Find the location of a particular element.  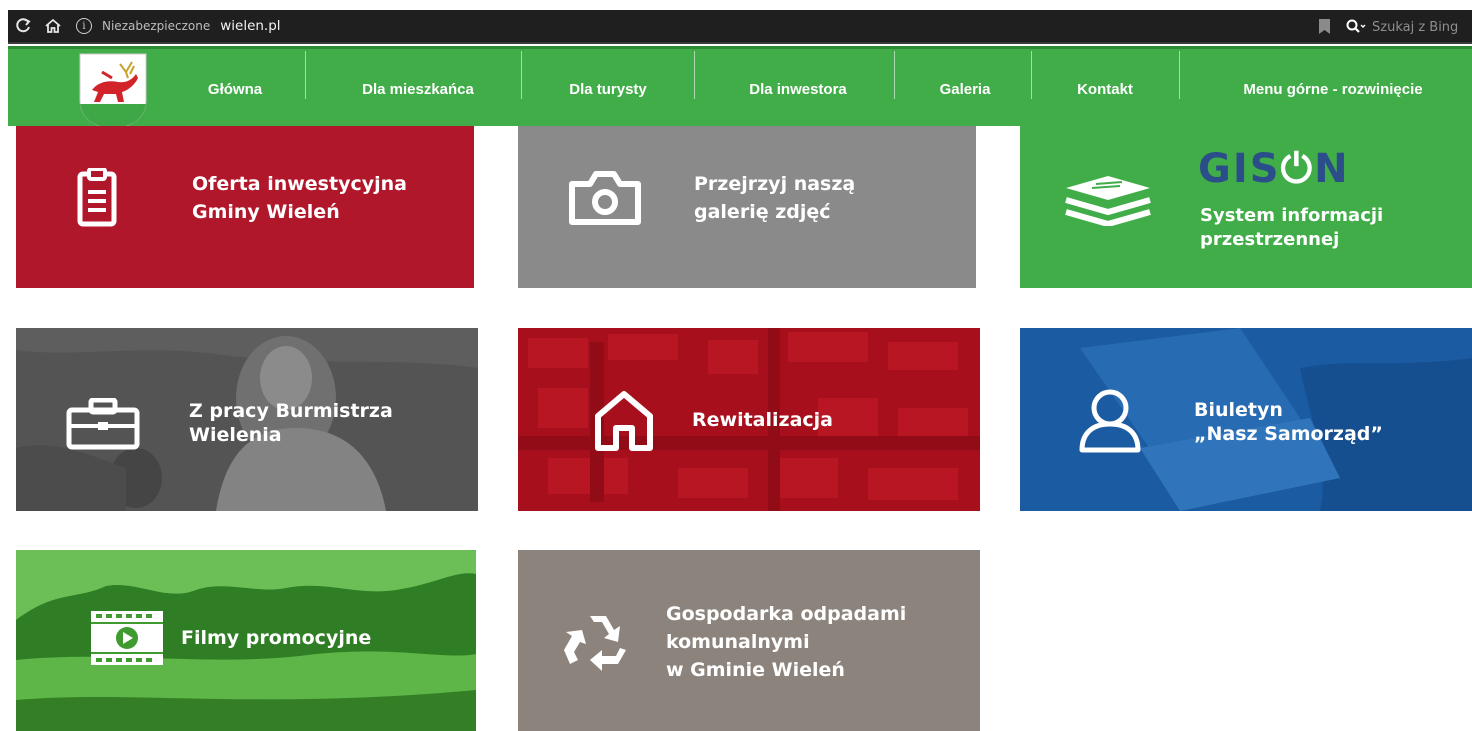

tile-filmy-promocyjne: Filmy promocyjne is located at coordinates (246, 640).